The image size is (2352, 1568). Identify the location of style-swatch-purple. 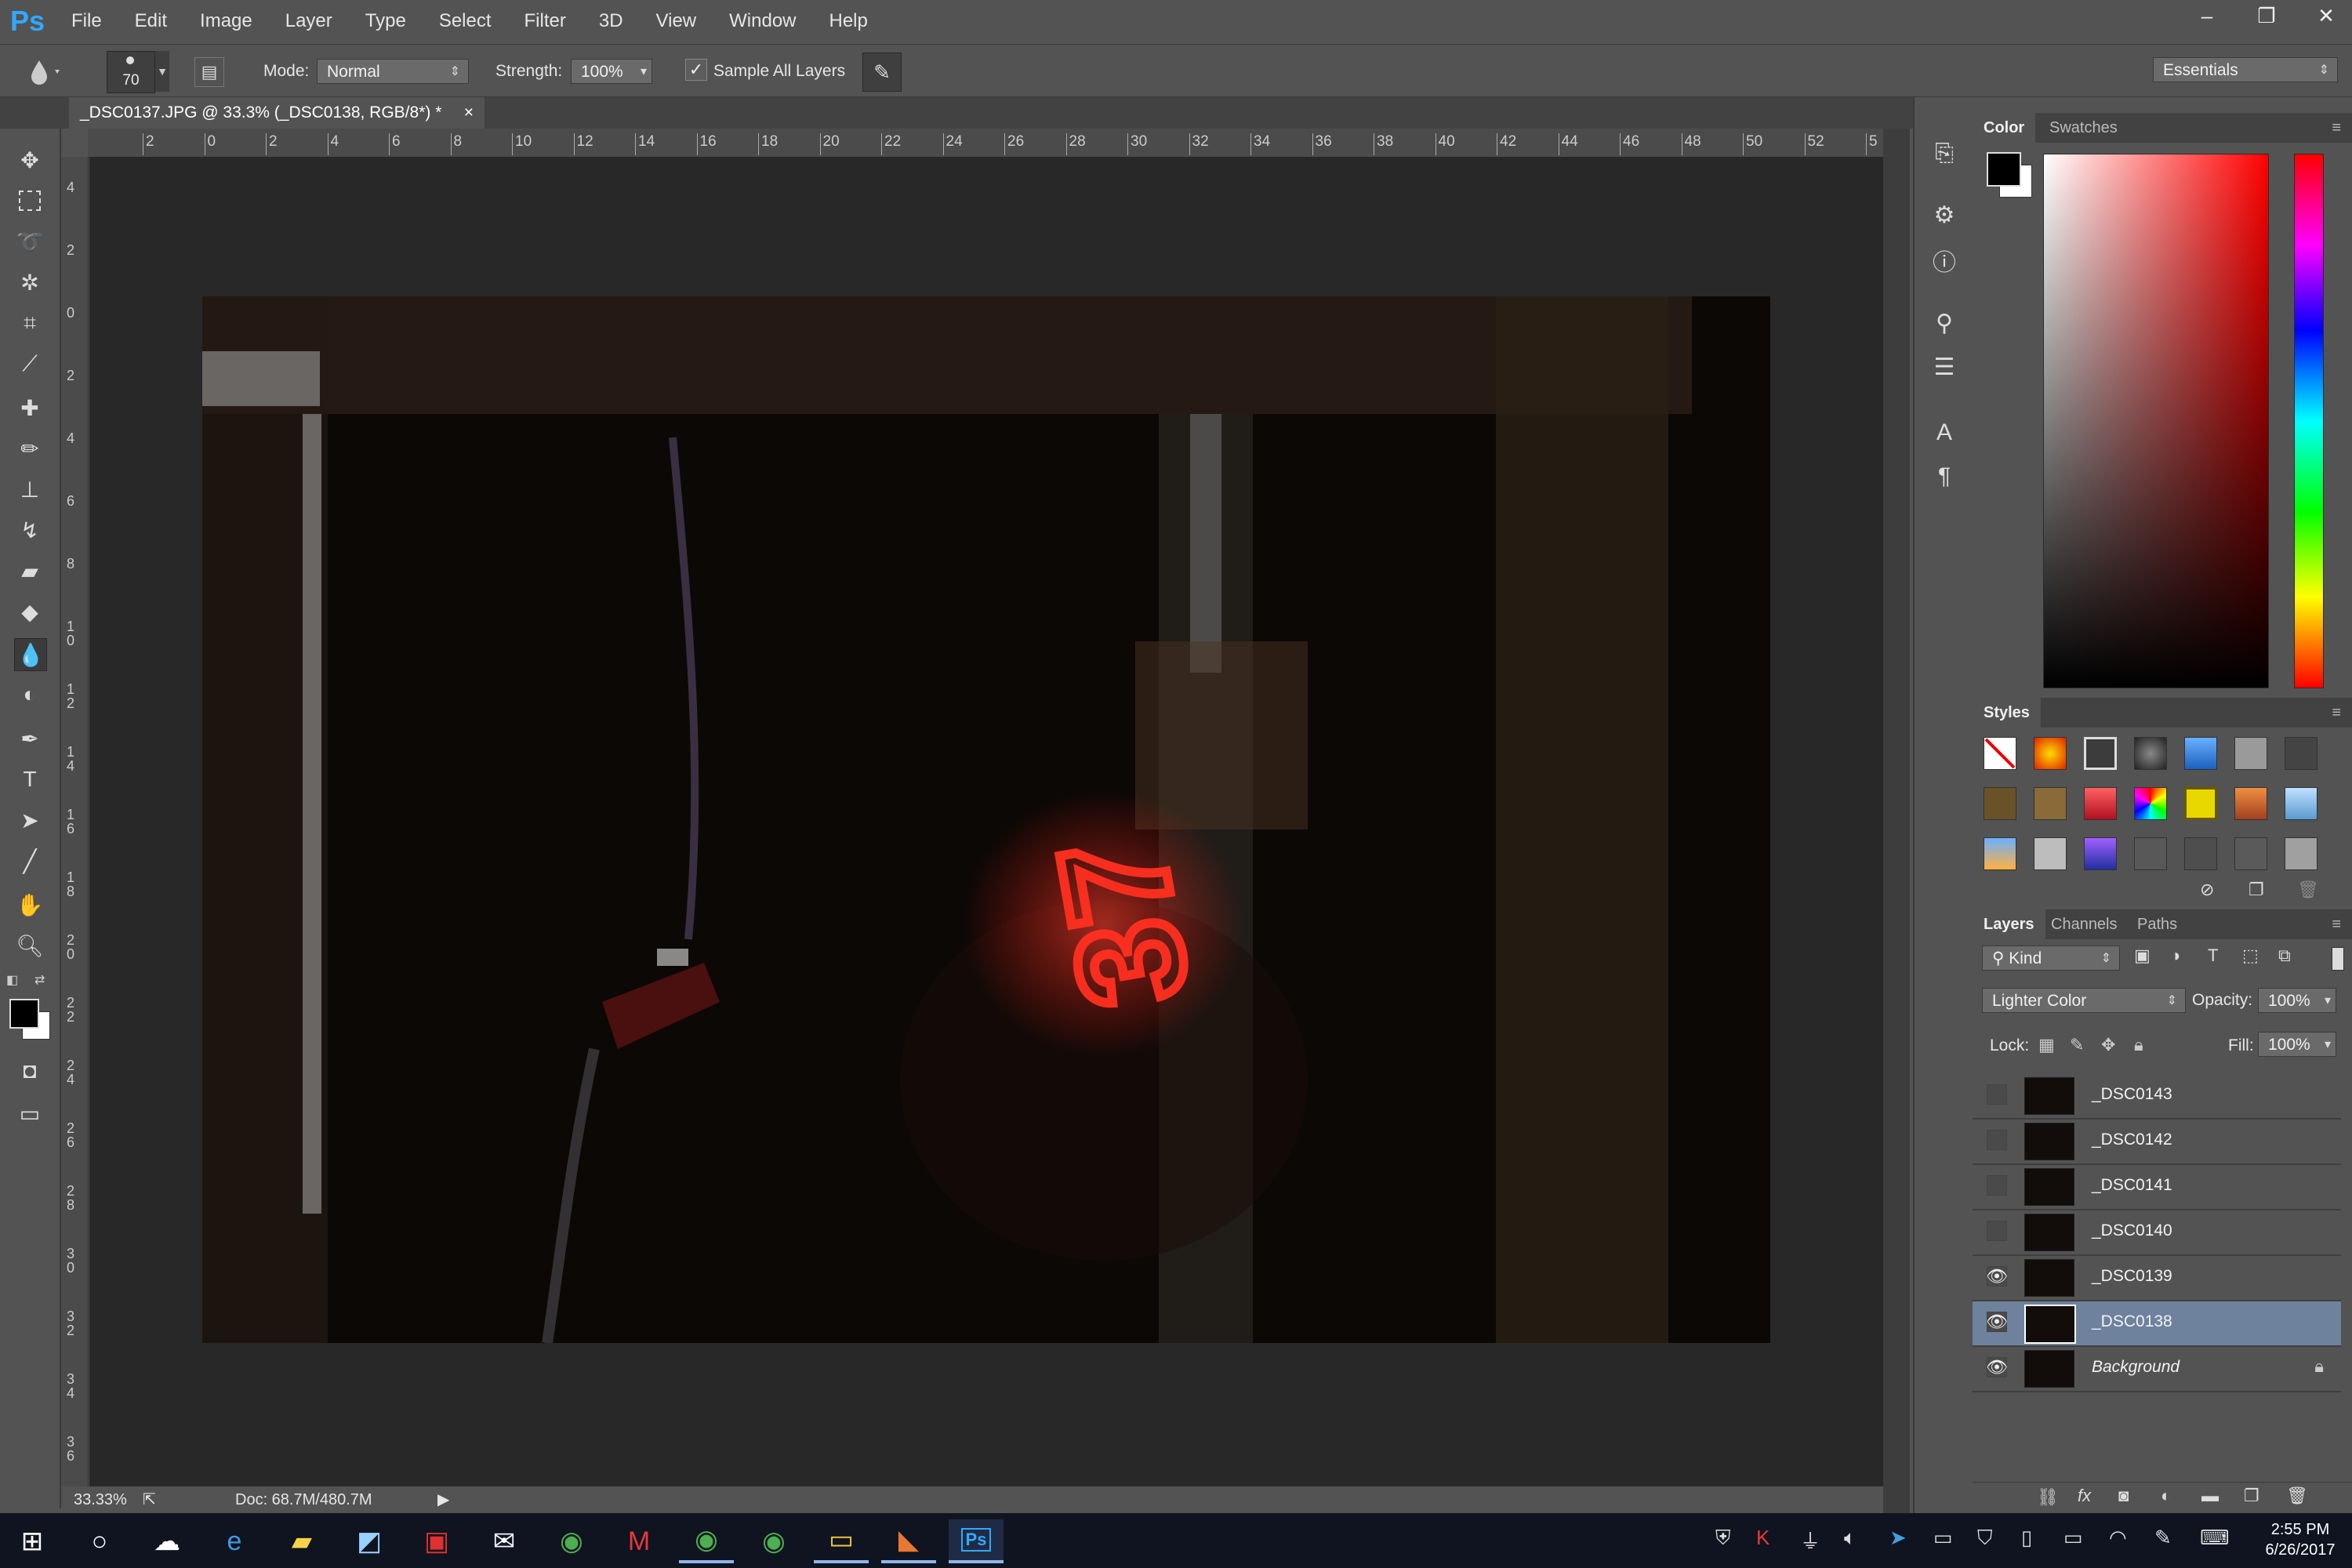
(2100, 853).